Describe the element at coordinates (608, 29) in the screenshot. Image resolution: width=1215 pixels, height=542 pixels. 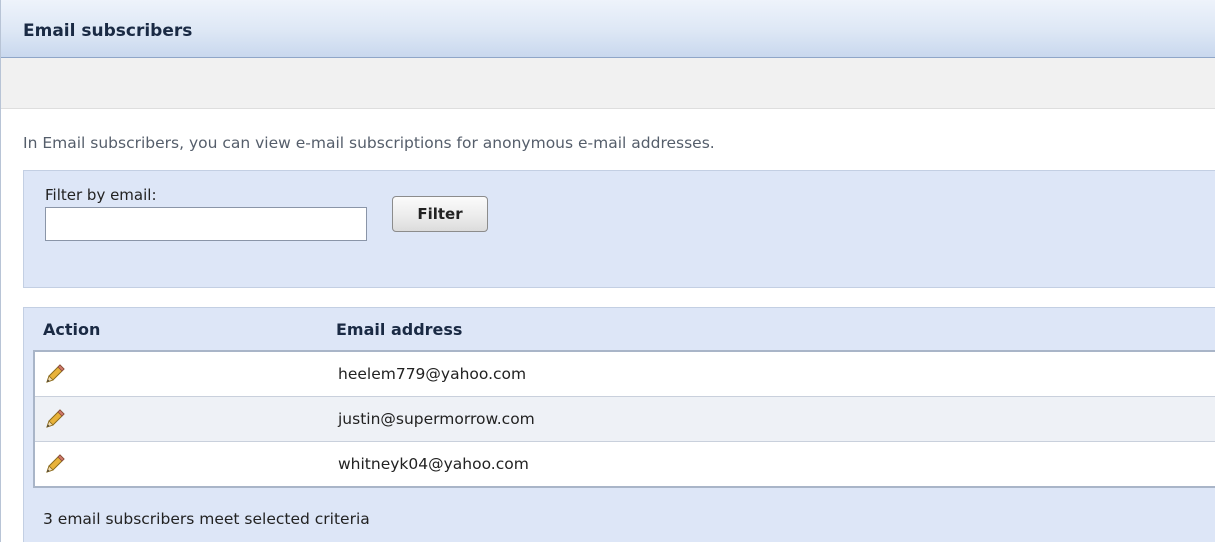
I see `title-bar: Email subscribers` at that location.